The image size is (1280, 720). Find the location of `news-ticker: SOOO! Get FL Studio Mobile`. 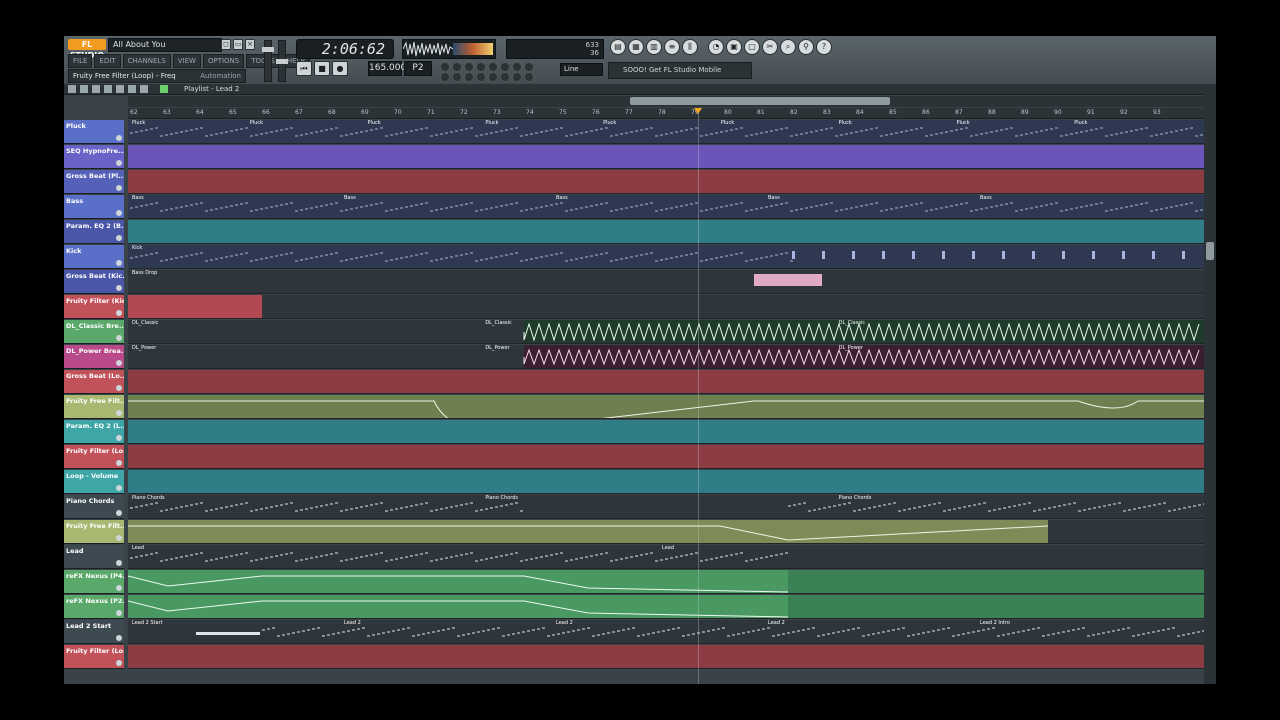

news-ticker: SOOO! Get FL Studio Mobile is located at coordinates (680, 70).